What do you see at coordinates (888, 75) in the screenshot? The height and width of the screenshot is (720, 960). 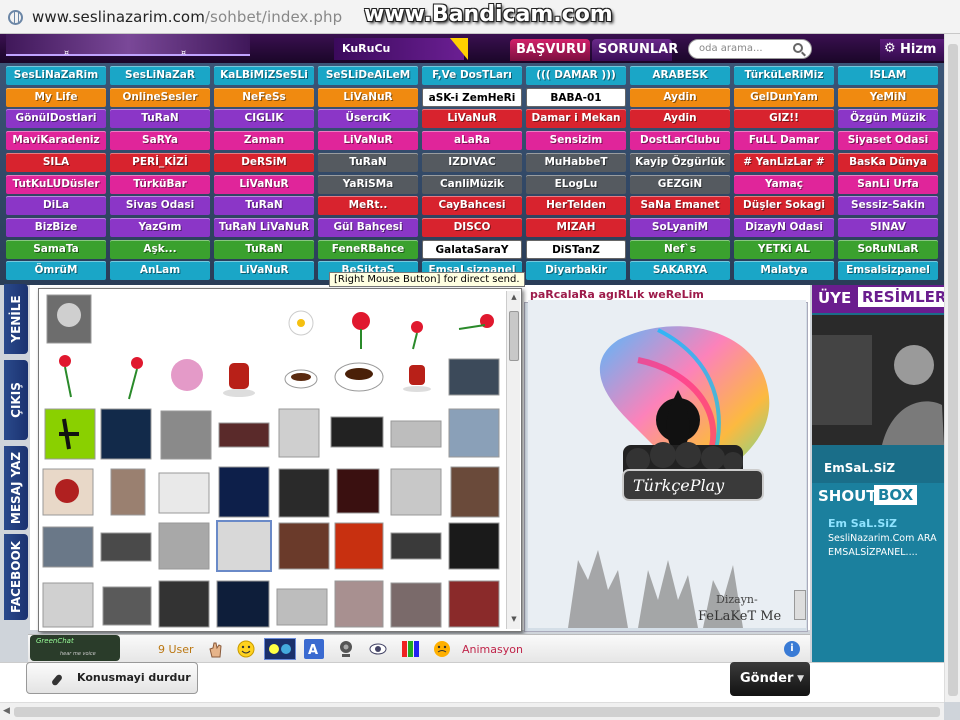 I see `room-button: ISLAM` at bounding box center [888, 75].